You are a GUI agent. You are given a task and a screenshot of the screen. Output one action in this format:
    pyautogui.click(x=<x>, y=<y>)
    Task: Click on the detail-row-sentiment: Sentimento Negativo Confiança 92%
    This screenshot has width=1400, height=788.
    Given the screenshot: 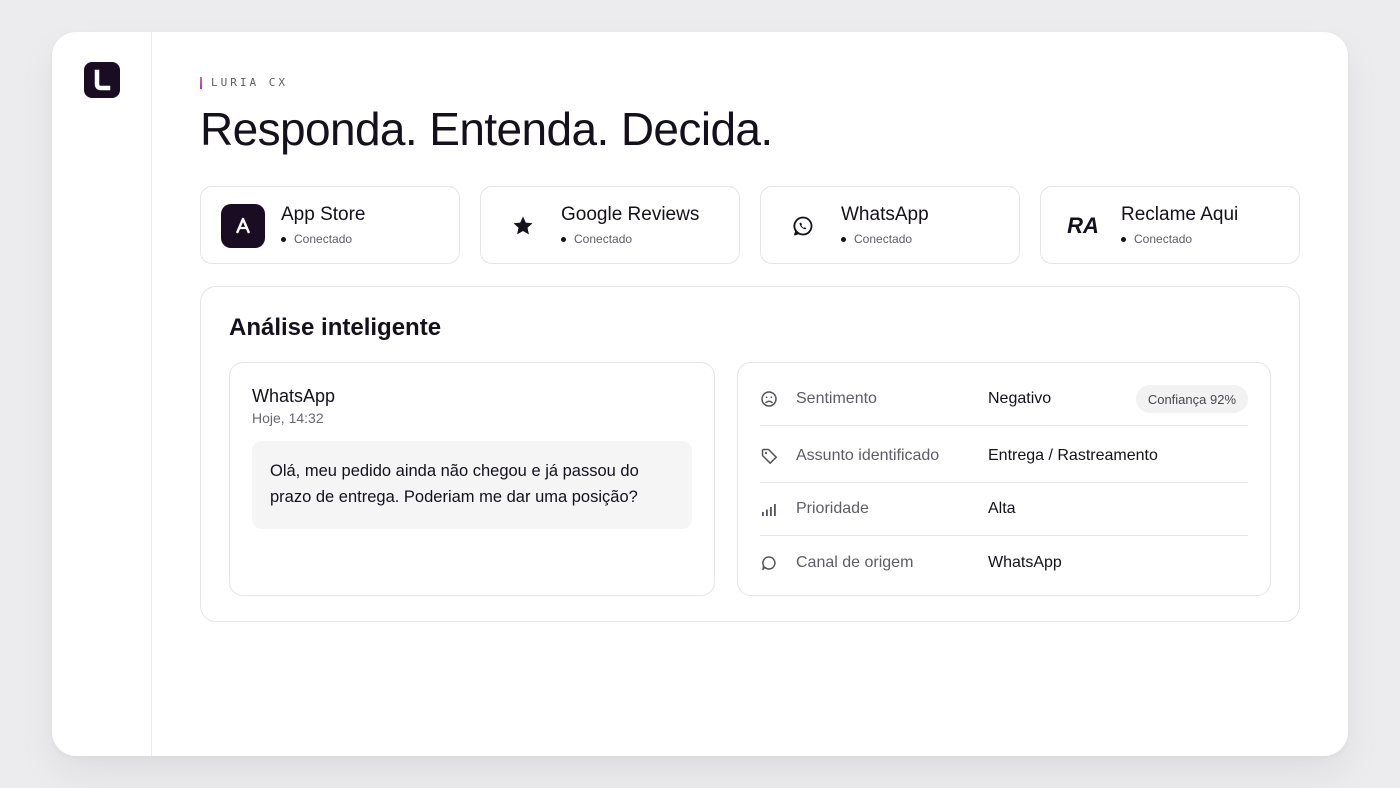 What is the action you would take?
    pyautogui.click(x=1004, y=399)
    